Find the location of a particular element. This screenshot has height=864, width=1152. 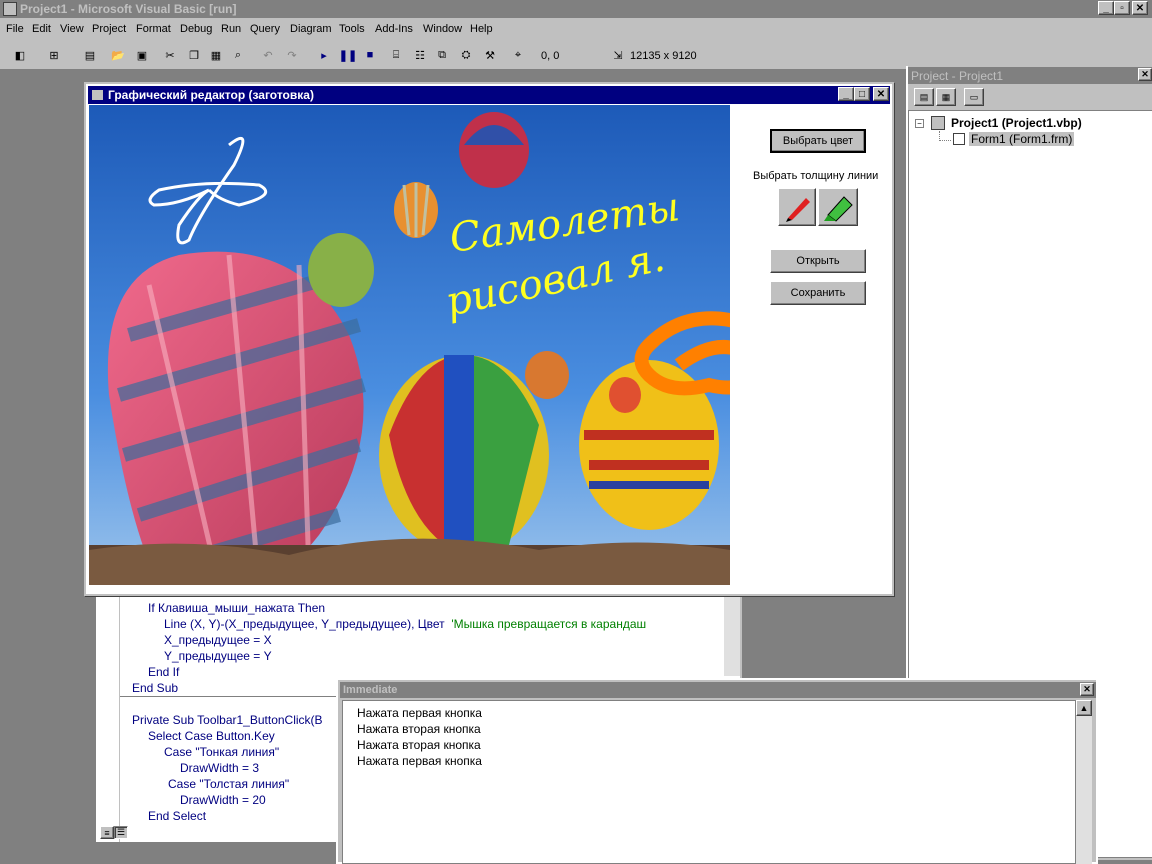

code-line: Select Case Button.Key is located at coordinates (211, 736).